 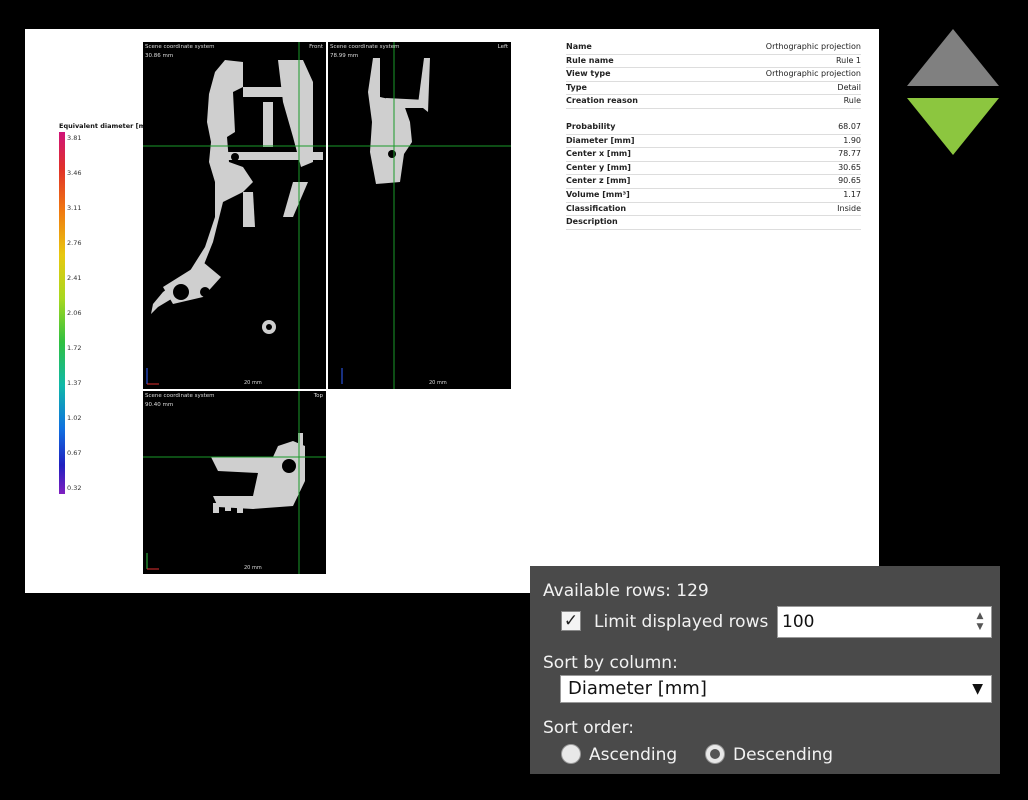 What do you see at coordinates (849, 87) in the screenshot?
I see `property-value: Detail` at bounding box center [849, 87].